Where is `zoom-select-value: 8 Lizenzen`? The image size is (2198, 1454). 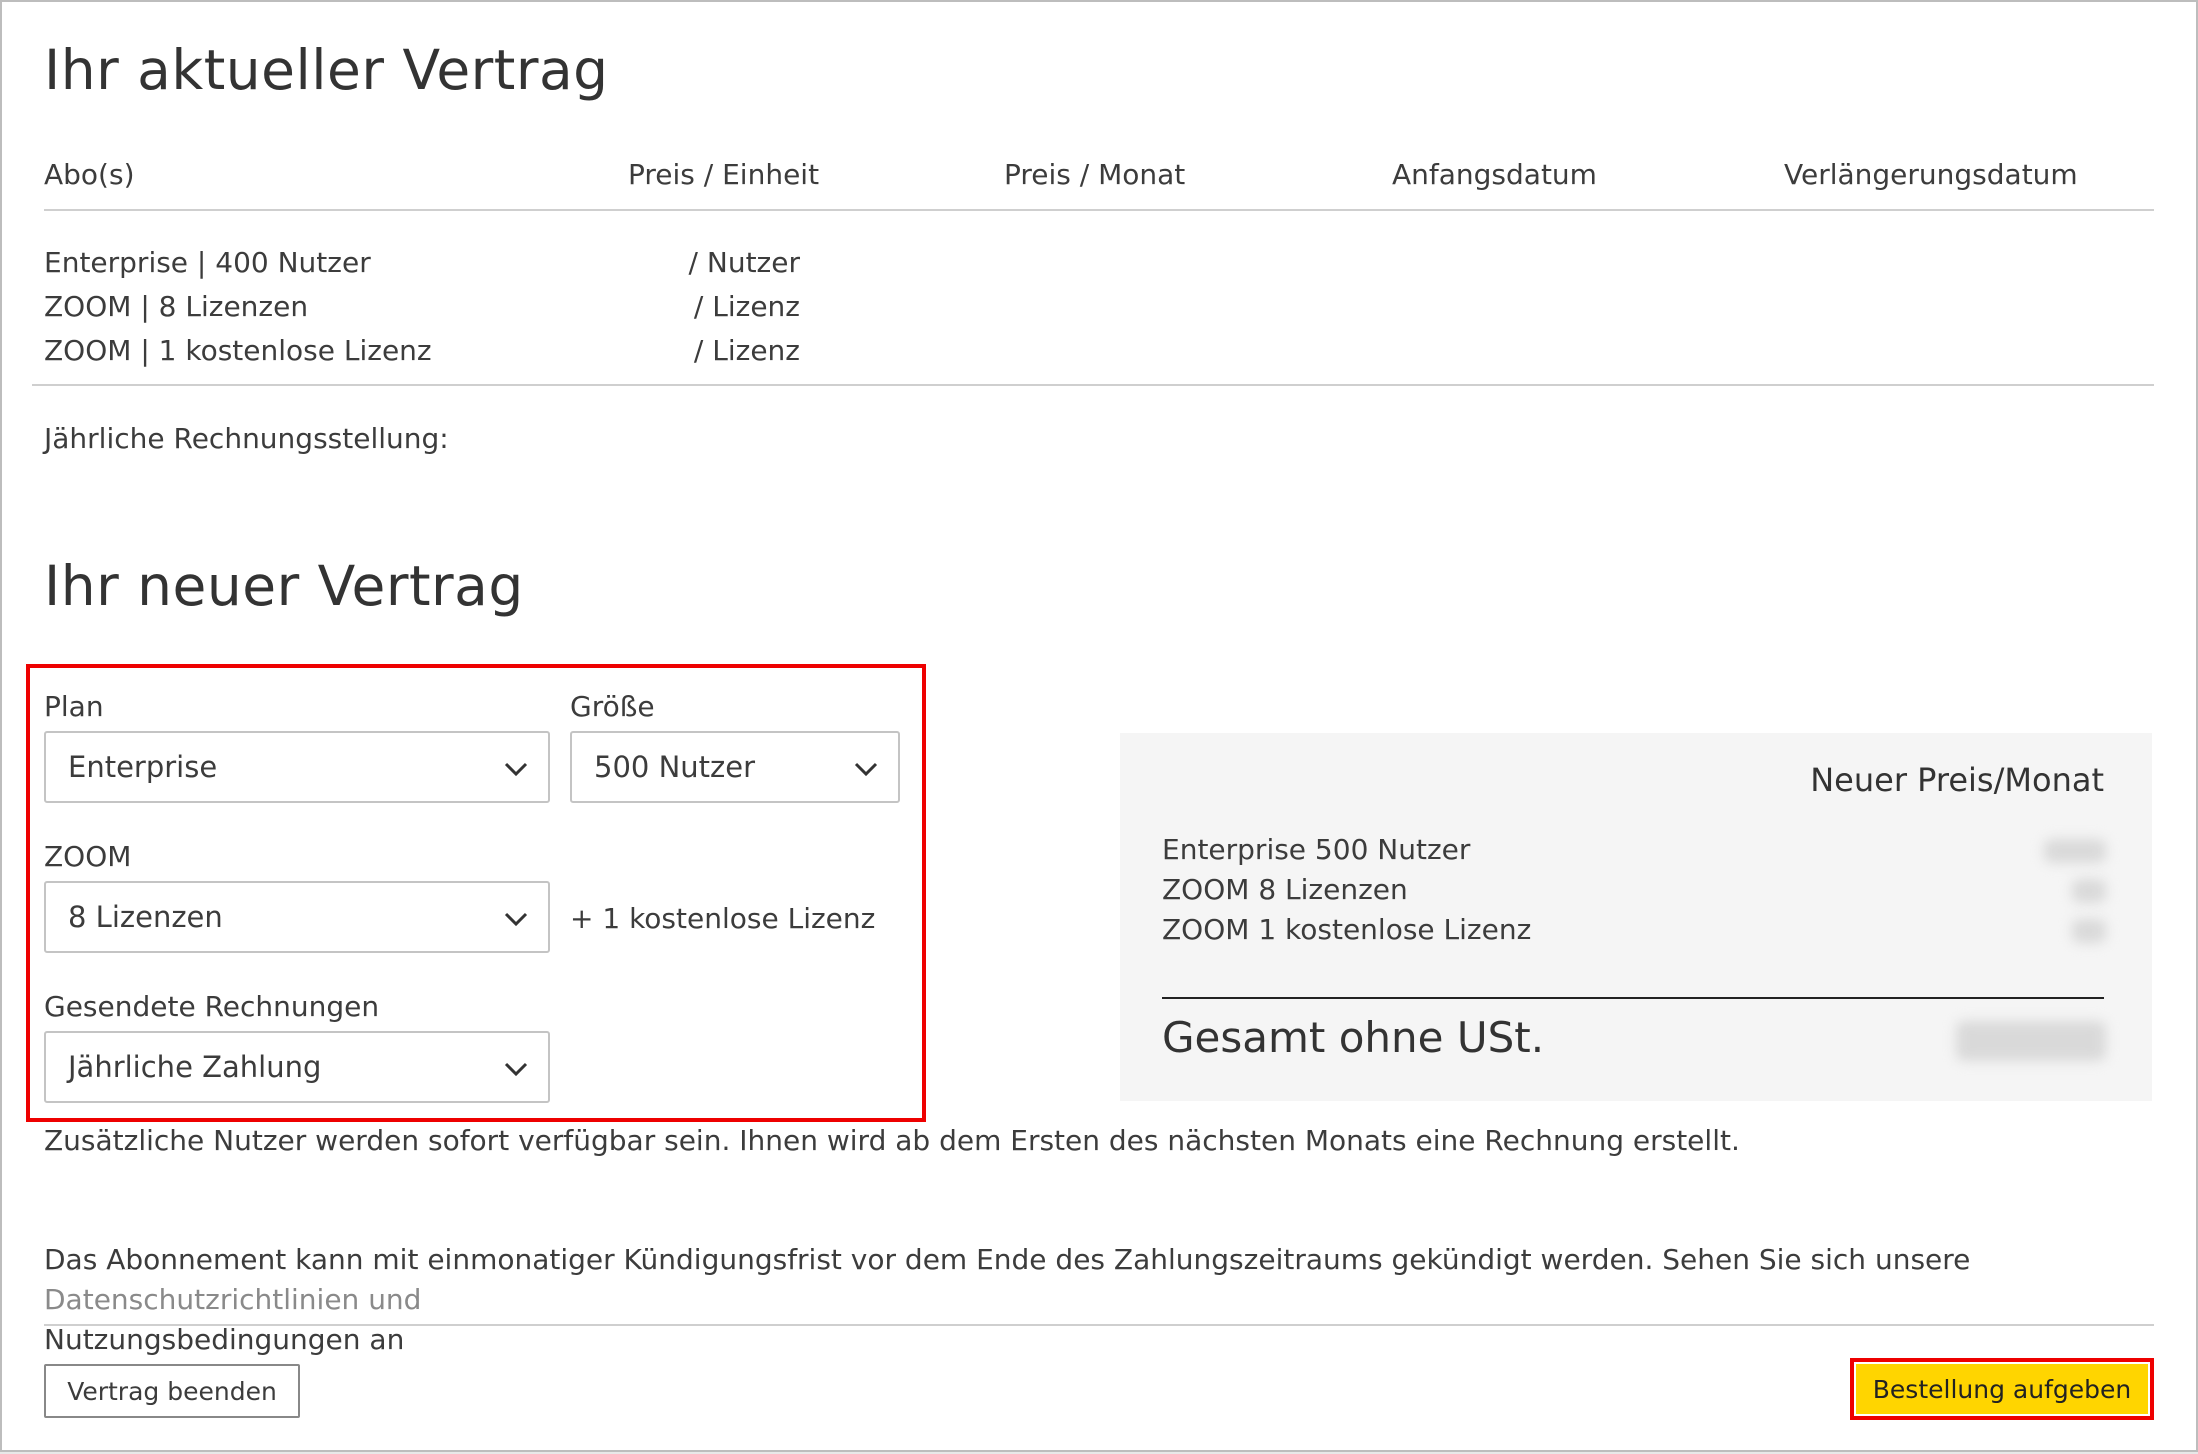
zoom-select-value: 8 Lizenzen is located at coordinates (145, 917).